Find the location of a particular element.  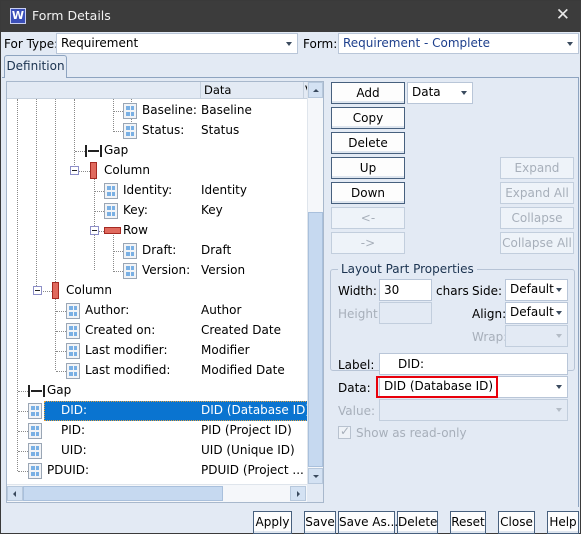

height-label: Height: is located at coordinates (360, 314).